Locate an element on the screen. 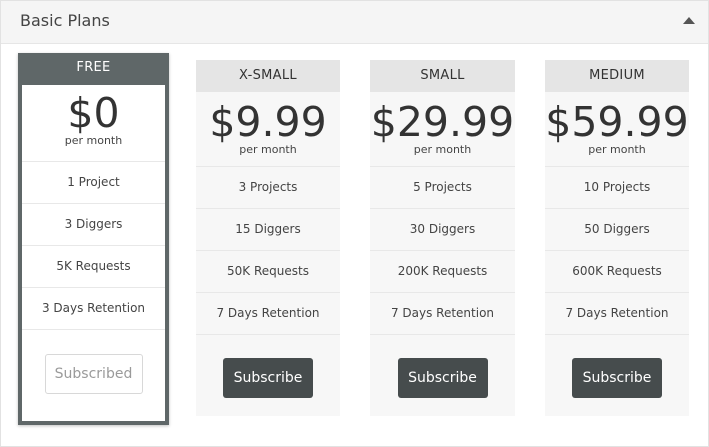  feature-diggers: 15 Diggers is located at coordinates (268, 230).